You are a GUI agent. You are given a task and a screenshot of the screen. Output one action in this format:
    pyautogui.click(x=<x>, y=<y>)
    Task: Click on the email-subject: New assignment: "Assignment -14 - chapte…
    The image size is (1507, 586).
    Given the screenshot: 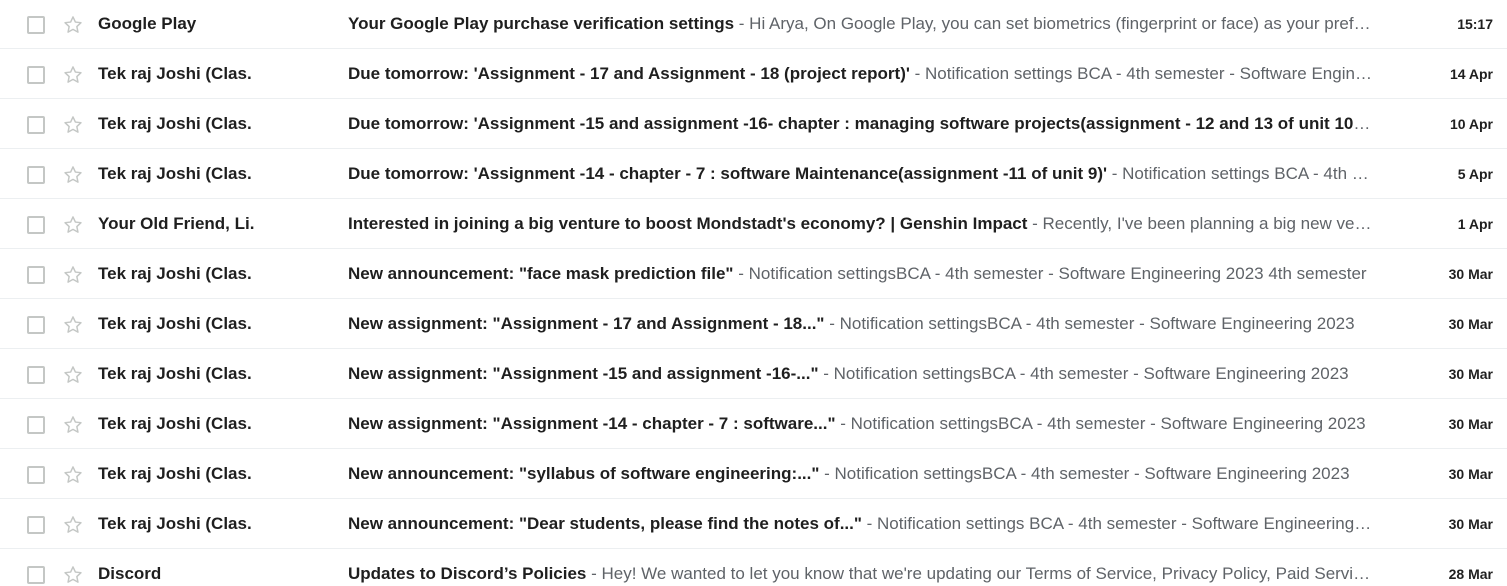 What is the action you would take?
    pyautogui.click(x=592, y=423)
    